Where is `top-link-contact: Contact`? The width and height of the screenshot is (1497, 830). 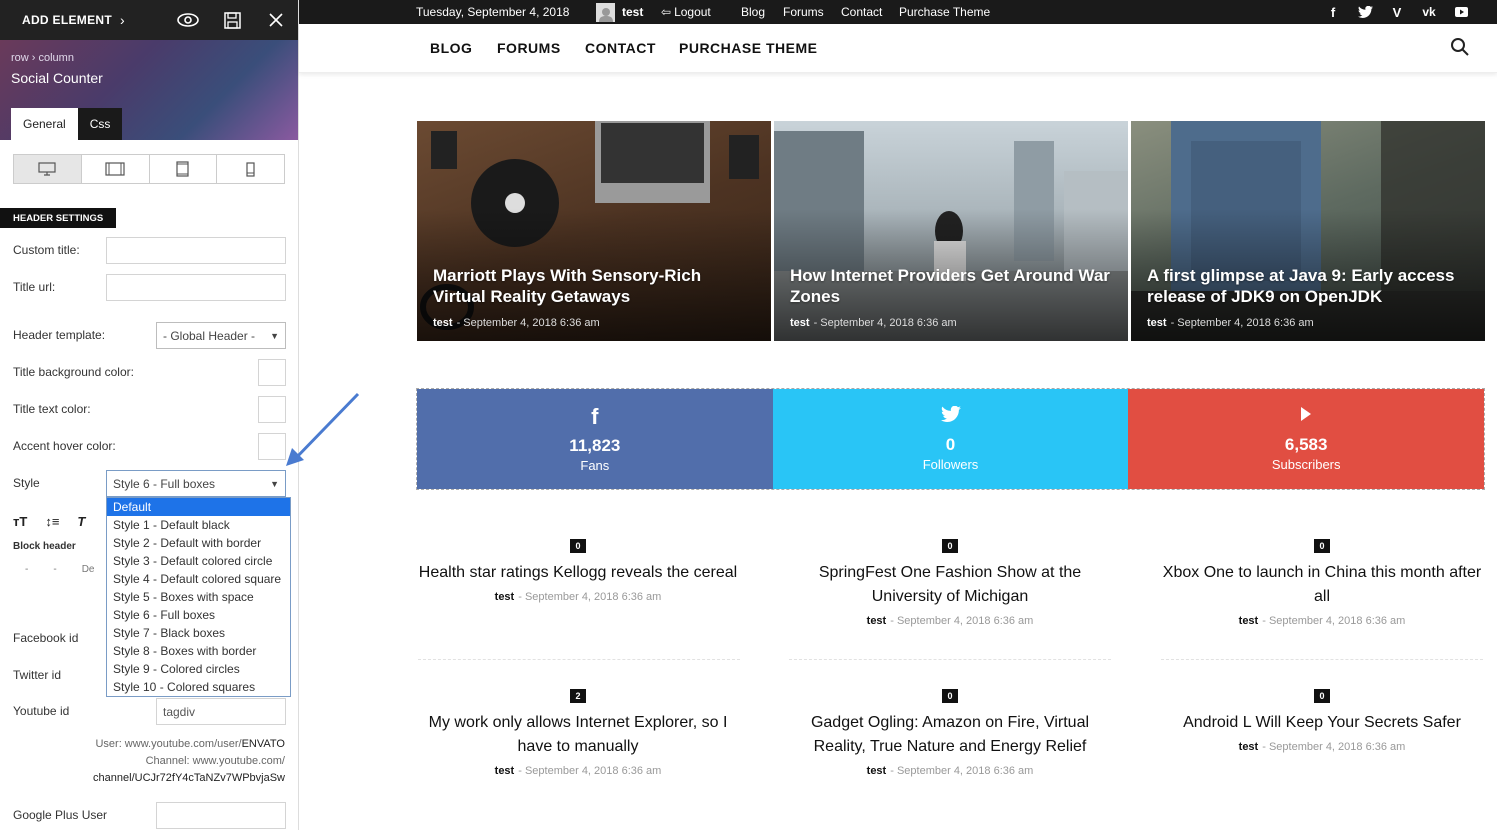 top-link-contact: Contact is located at coordinates (861, 12).